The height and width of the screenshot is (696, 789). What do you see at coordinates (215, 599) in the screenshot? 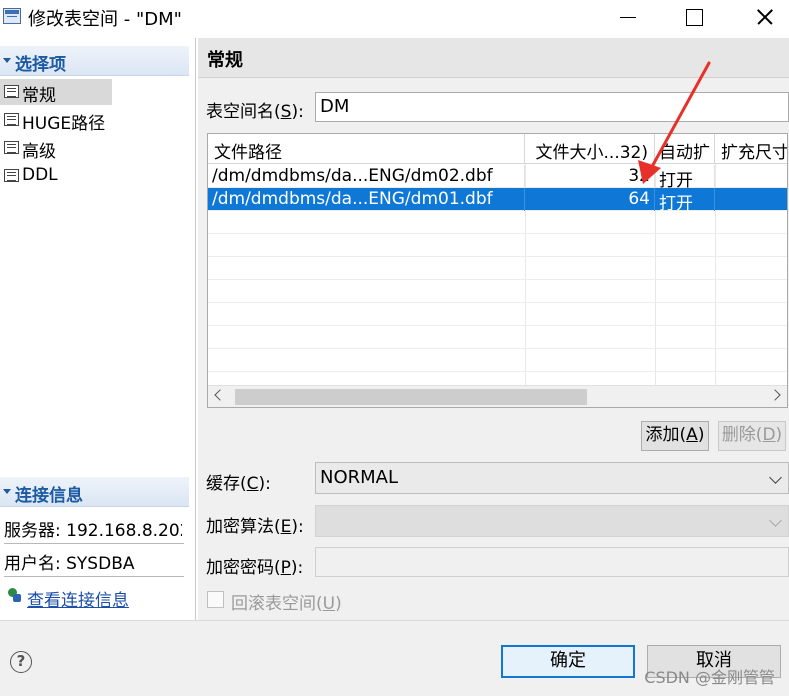
I see `rollback-tablespace-checkbox` at bounding box center [215, 599].